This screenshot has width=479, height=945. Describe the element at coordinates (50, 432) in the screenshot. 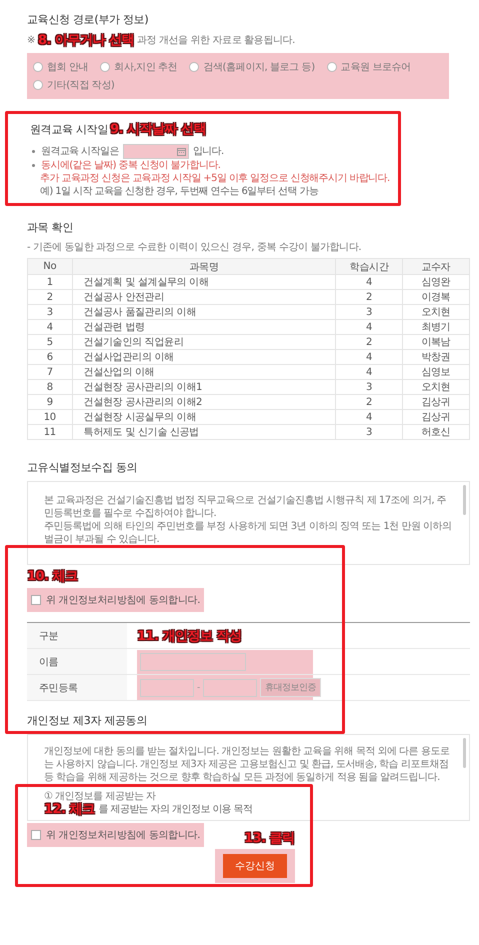

I see `table-cell: 11` at that location.